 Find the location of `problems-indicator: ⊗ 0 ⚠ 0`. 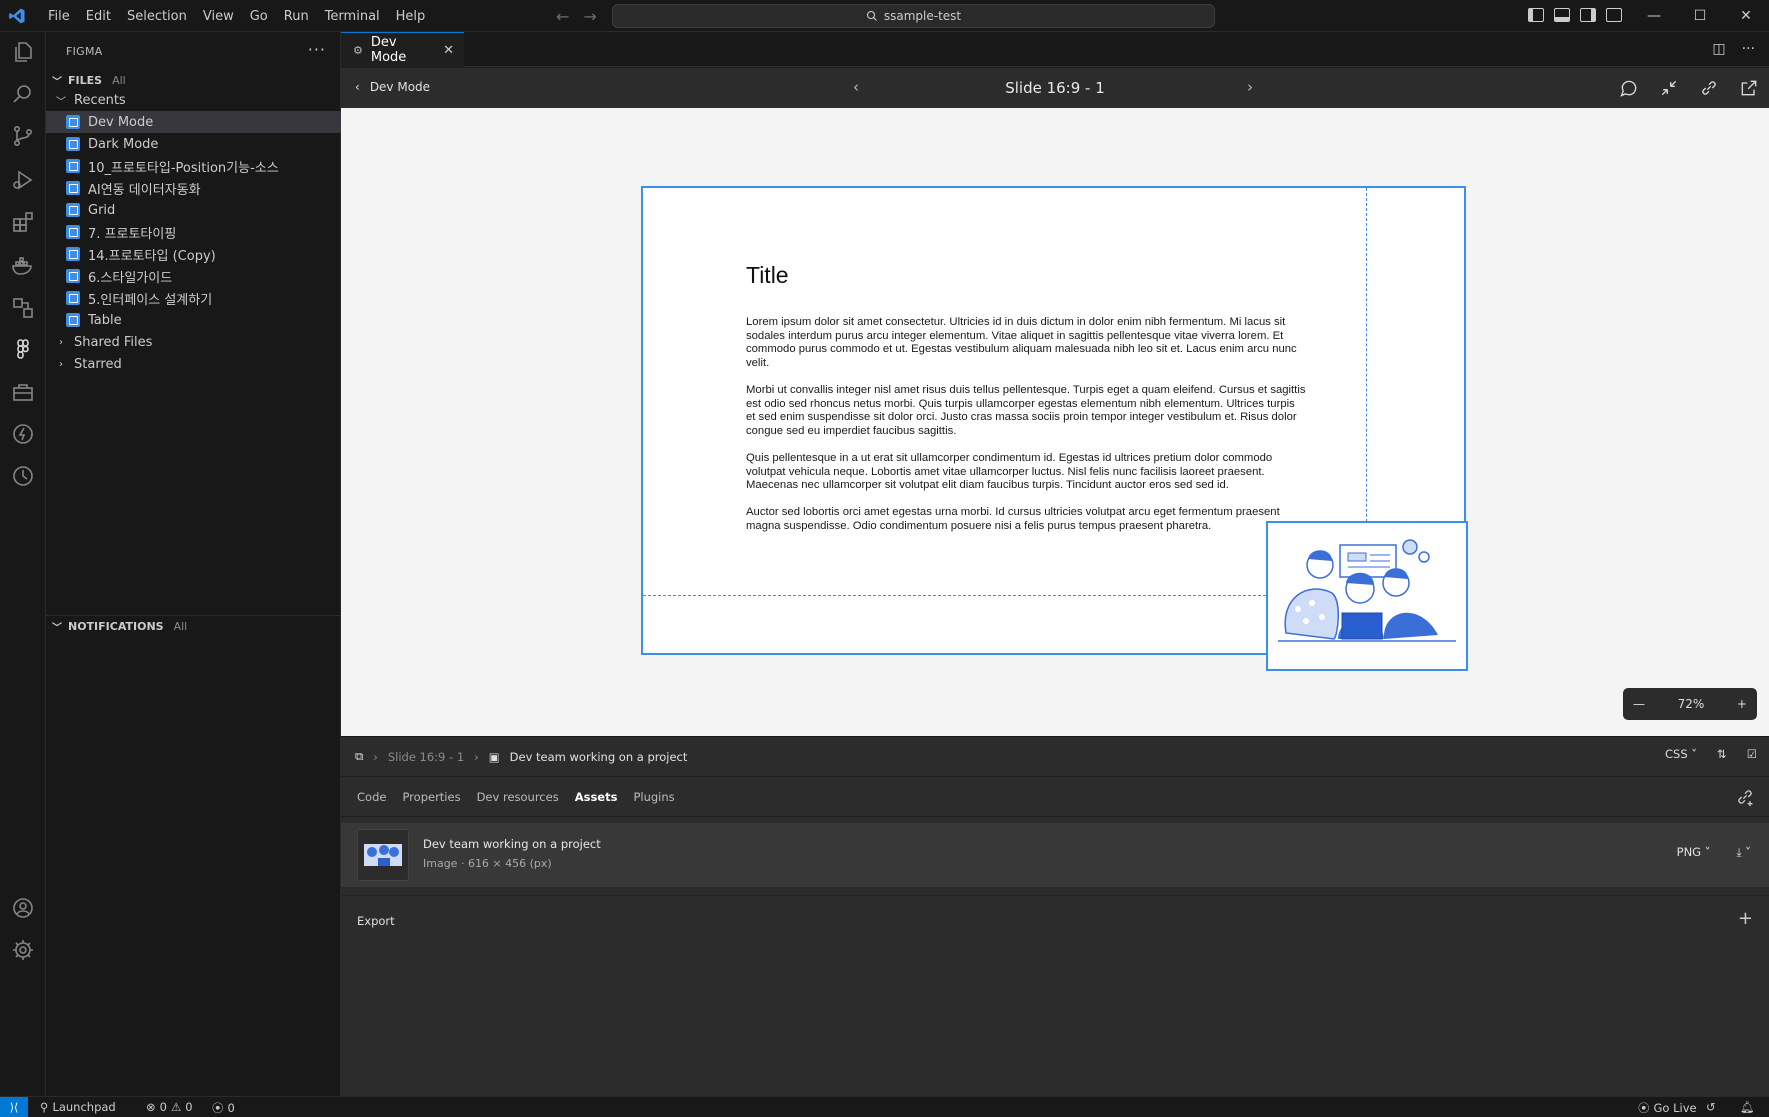

problems-indicator: ⊗ 0 ⚠ 0 is located at coordinates (169, 1107).